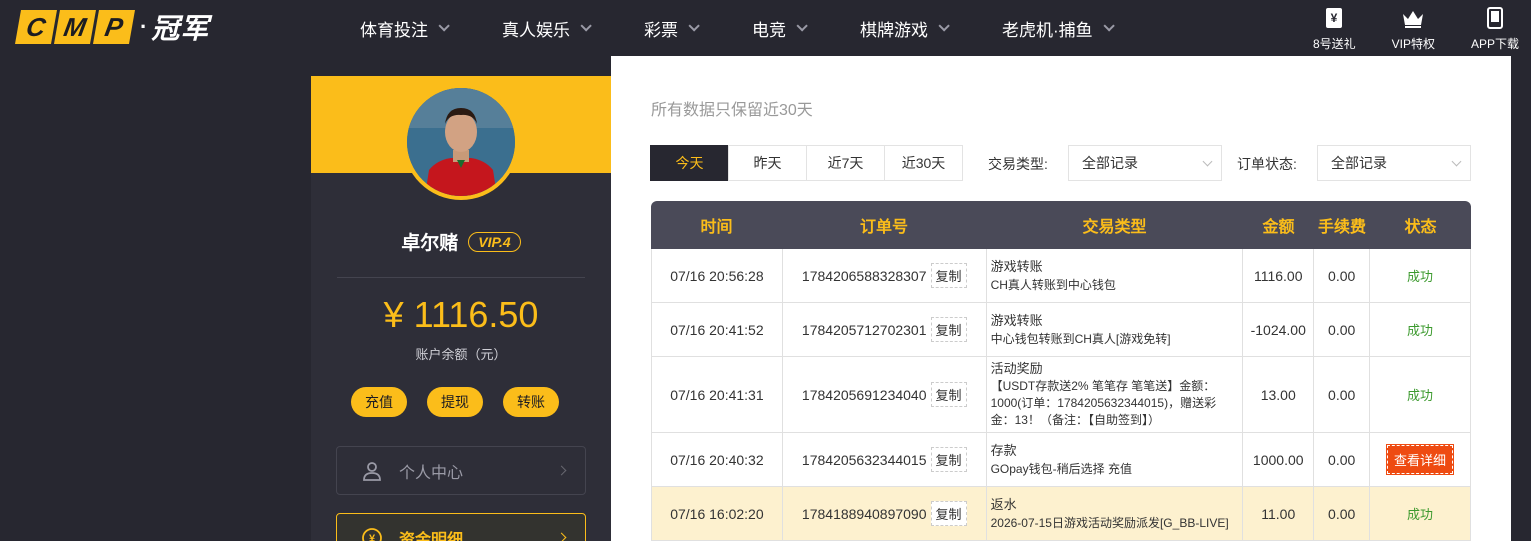  What do you see at coordinates (1279, 394) in the screenshot?
I see `amount-cell: 13.00` at bounding box center [1279, 394].